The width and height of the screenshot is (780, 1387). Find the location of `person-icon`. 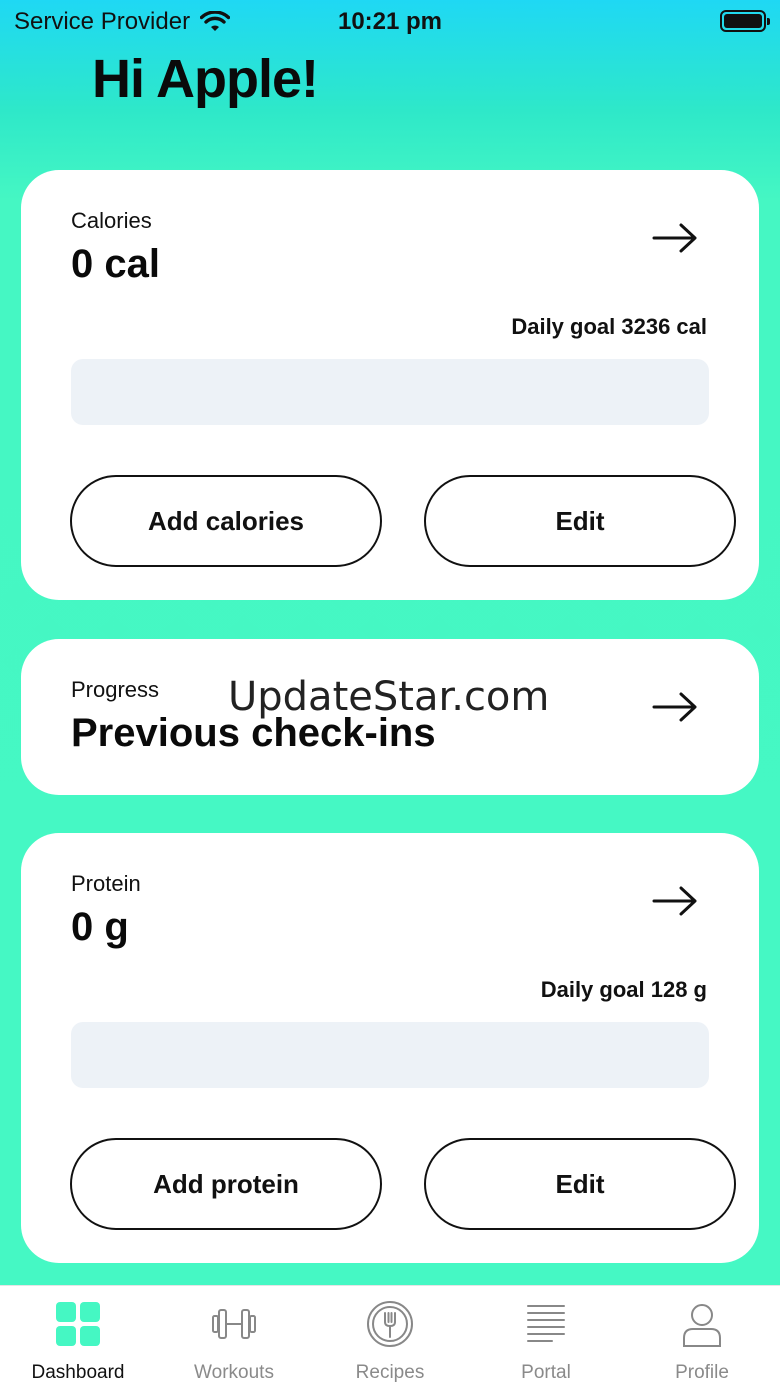

person-icon is located at coordinates (702, 1325).